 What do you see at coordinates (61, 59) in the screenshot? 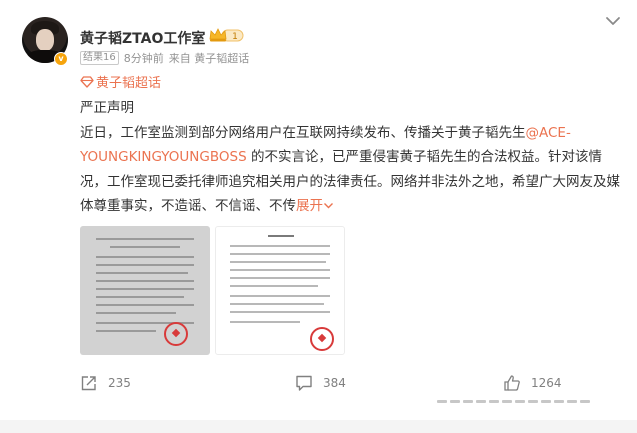
I see `verified-badge-icon: v` at bounding box center [61, 59].